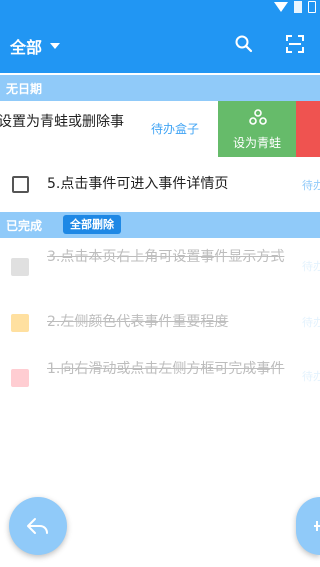 This screenshot has height=567, width=320. What do you see at coordinates (166, 369) in the screenshot?
I see `task-text: 1.向右滑动或点击左侧方框可完成事件` at bounding box center [166, 369].